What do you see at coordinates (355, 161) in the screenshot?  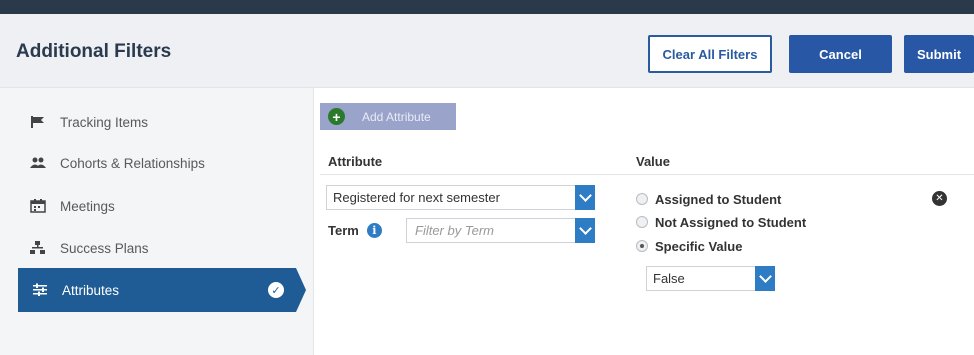 I see `attribute-column-header: Attribute` at bounding box center [355, 161].